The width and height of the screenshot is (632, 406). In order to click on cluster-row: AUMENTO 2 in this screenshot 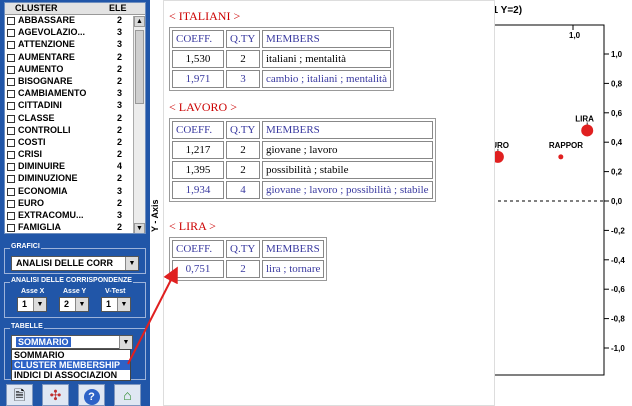, I will do `click(75, 70)`.